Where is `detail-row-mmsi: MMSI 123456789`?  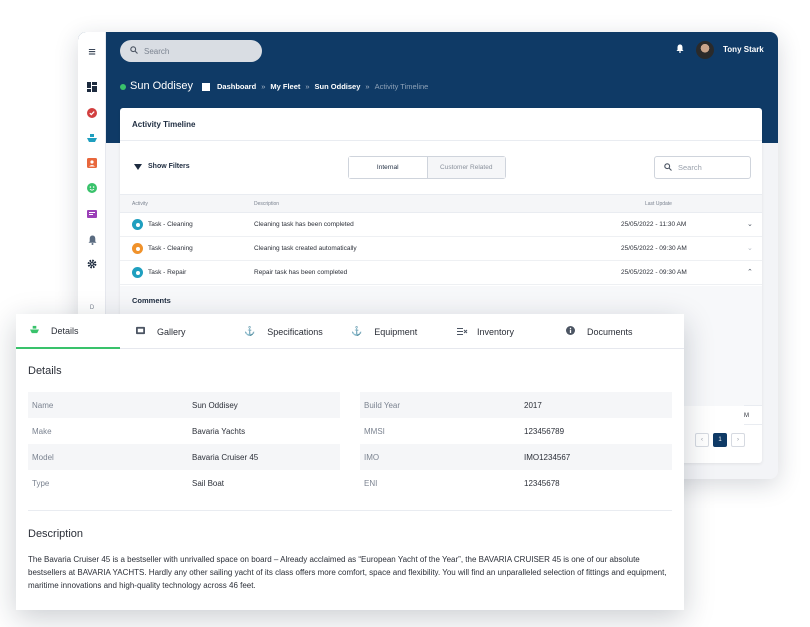 detail-row-mmsi: MMSI 123456789 is located at coordinates (516, 431).